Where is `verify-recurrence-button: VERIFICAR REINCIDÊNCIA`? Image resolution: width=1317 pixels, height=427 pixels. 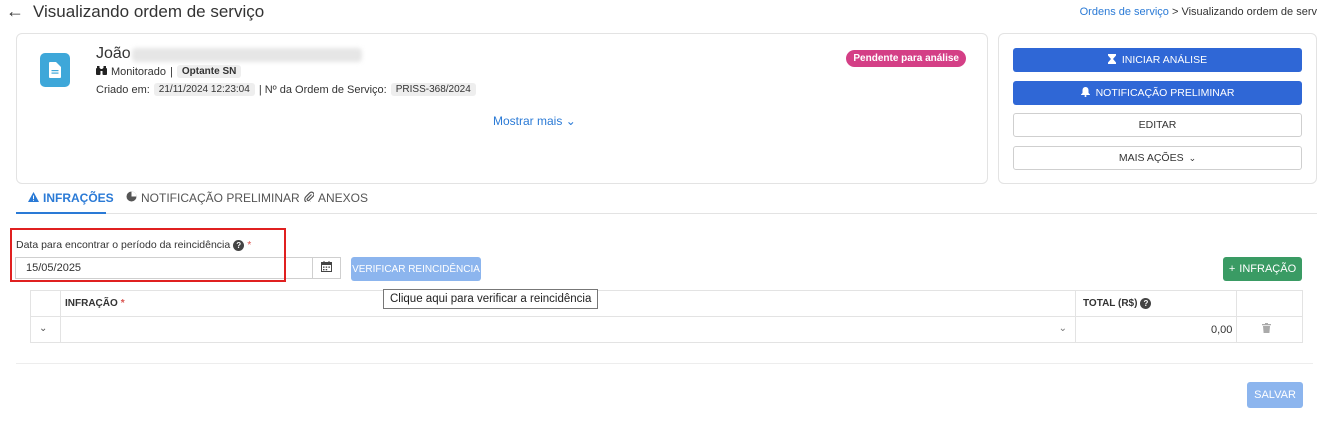
verify-recurrence-button: VERIFICAR REINCIDÊNCIA is located at coordinates (416, 269).